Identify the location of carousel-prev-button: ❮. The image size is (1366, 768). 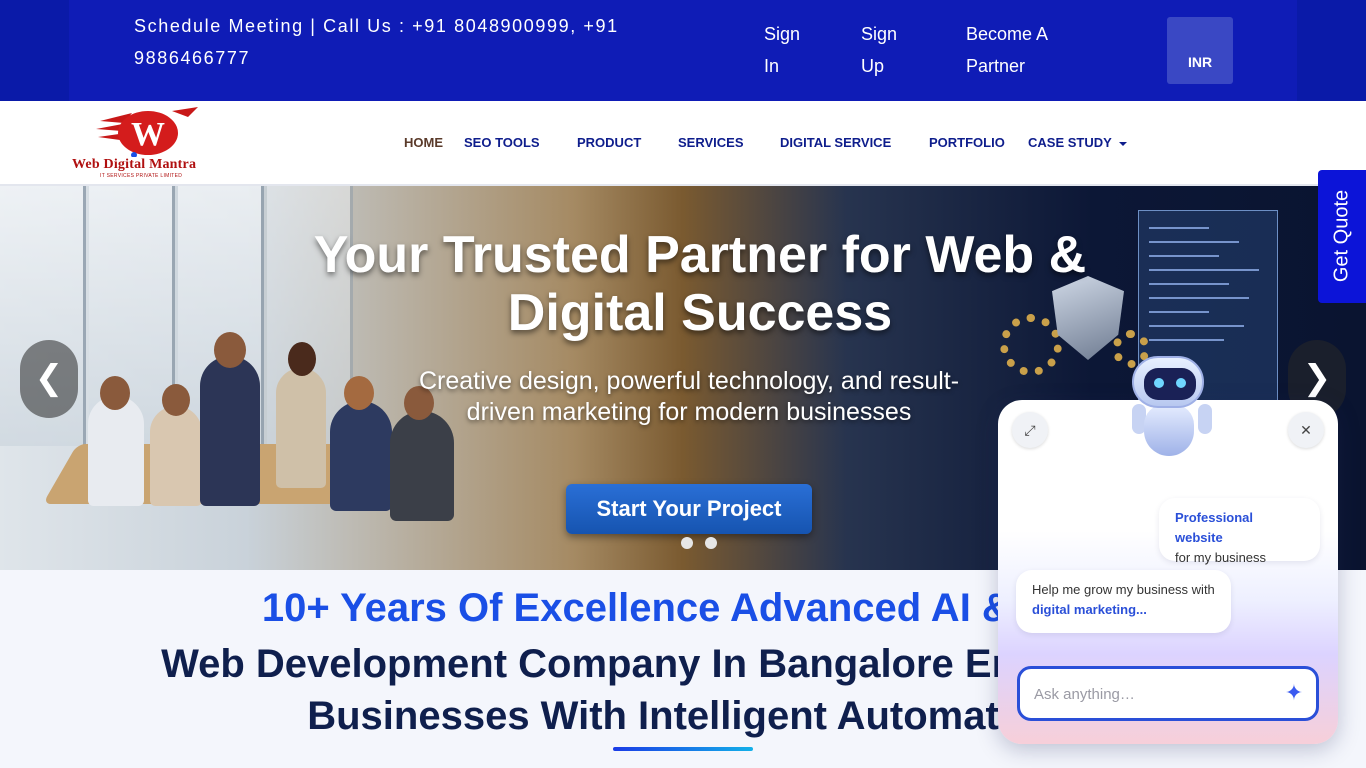
(49, 379).